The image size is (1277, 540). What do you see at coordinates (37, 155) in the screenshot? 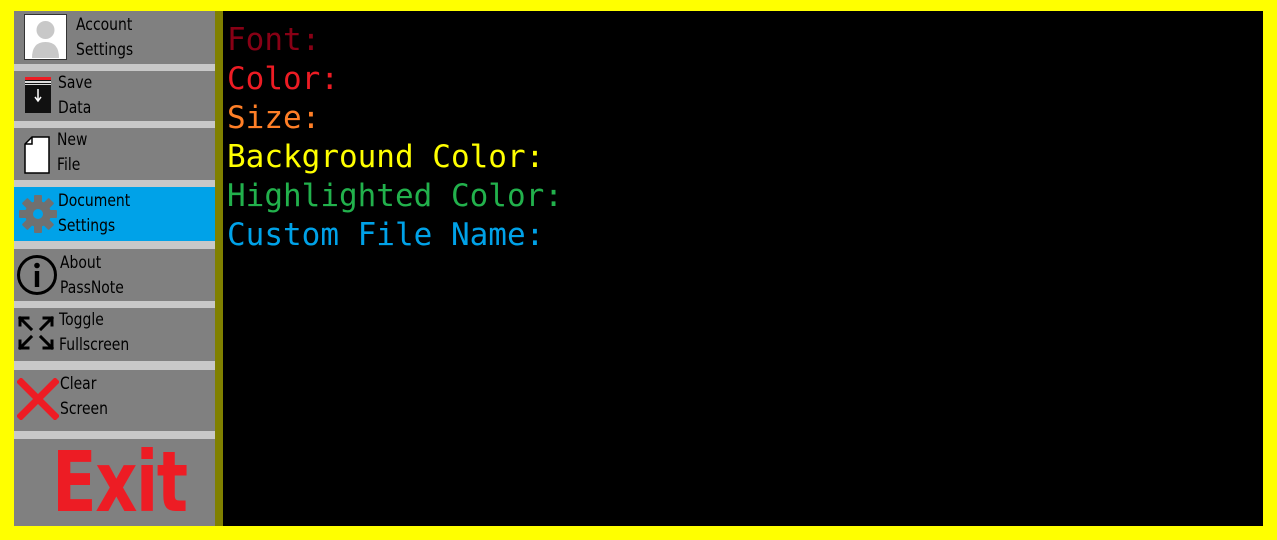
I see `new-file-icon` at bounding box center [37, 155].